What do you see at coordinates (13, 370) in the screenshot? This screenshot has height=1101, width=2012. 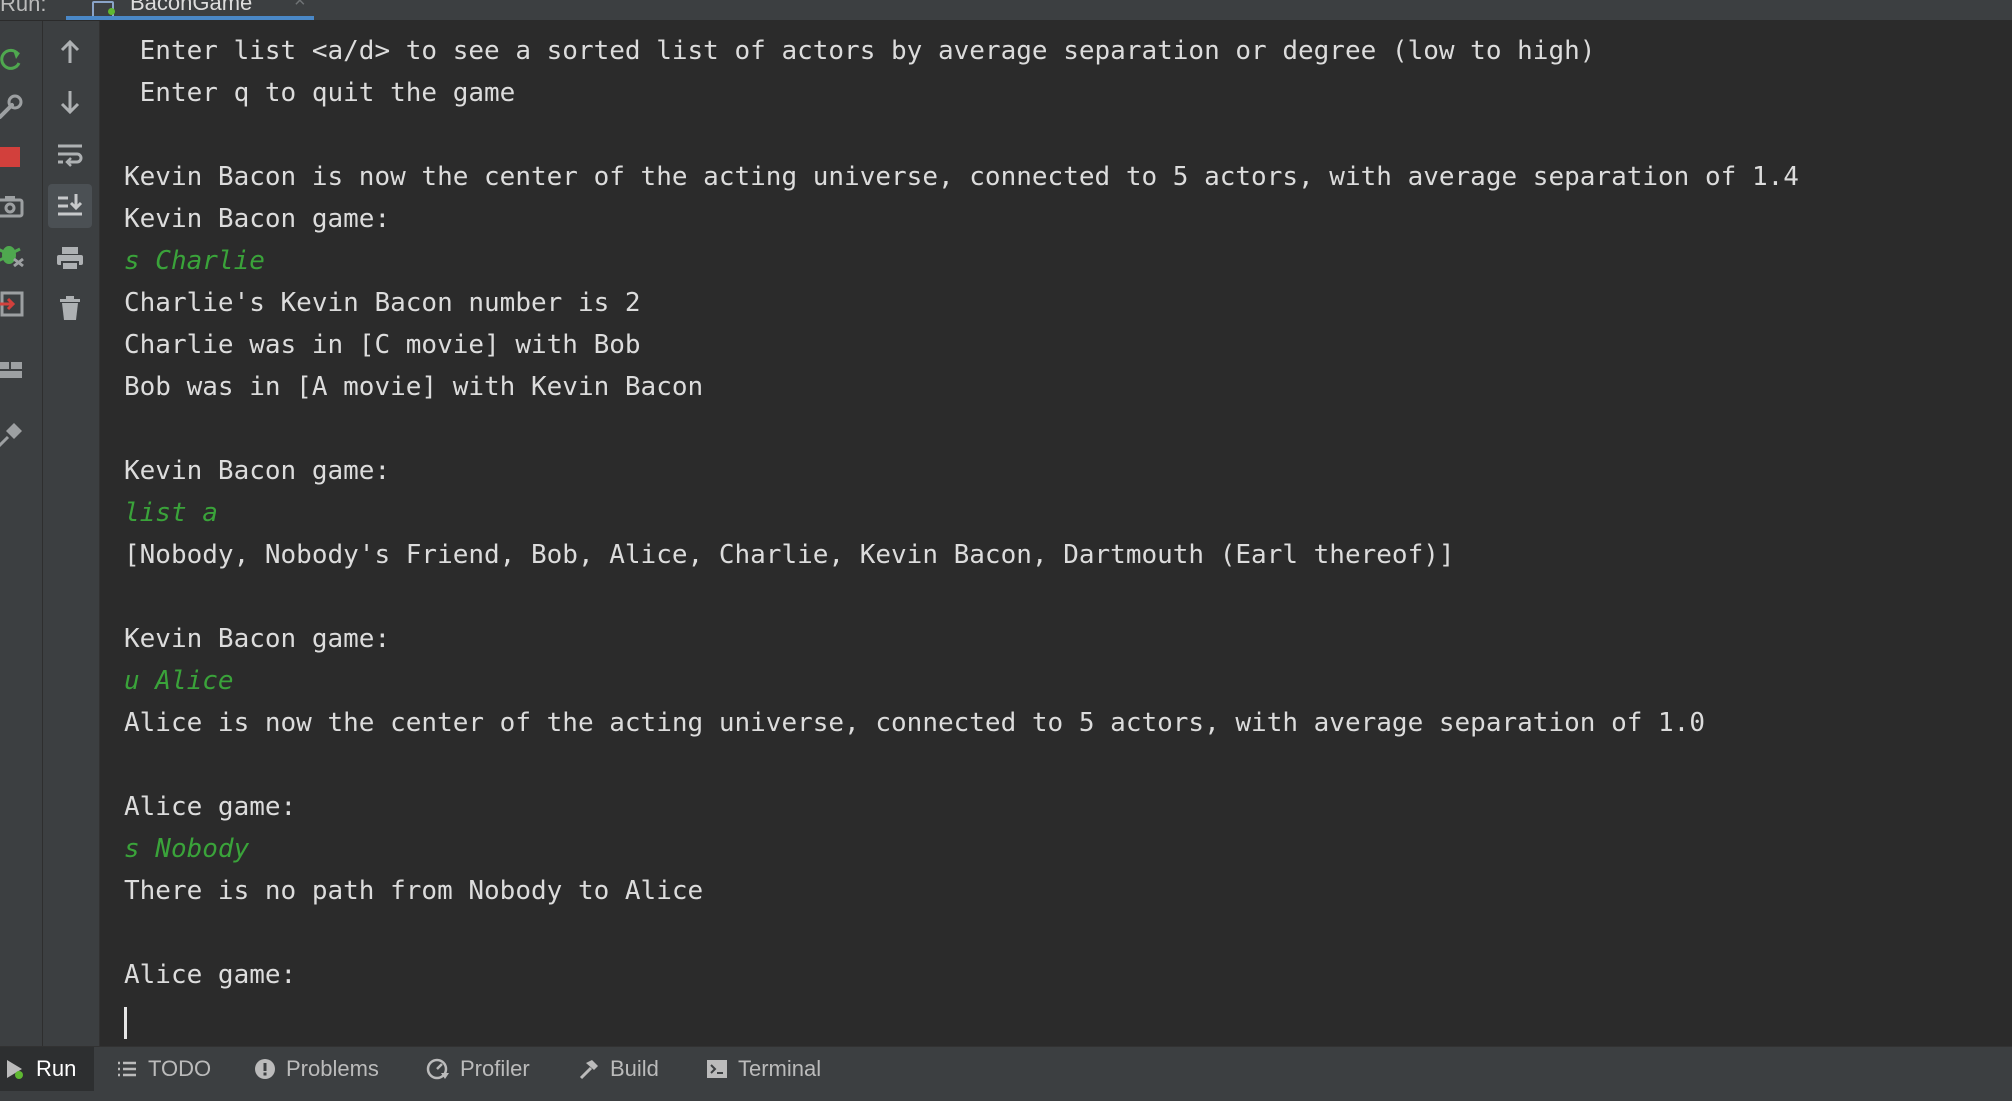 I see `layout-icon` at bounding box center [13, 370].